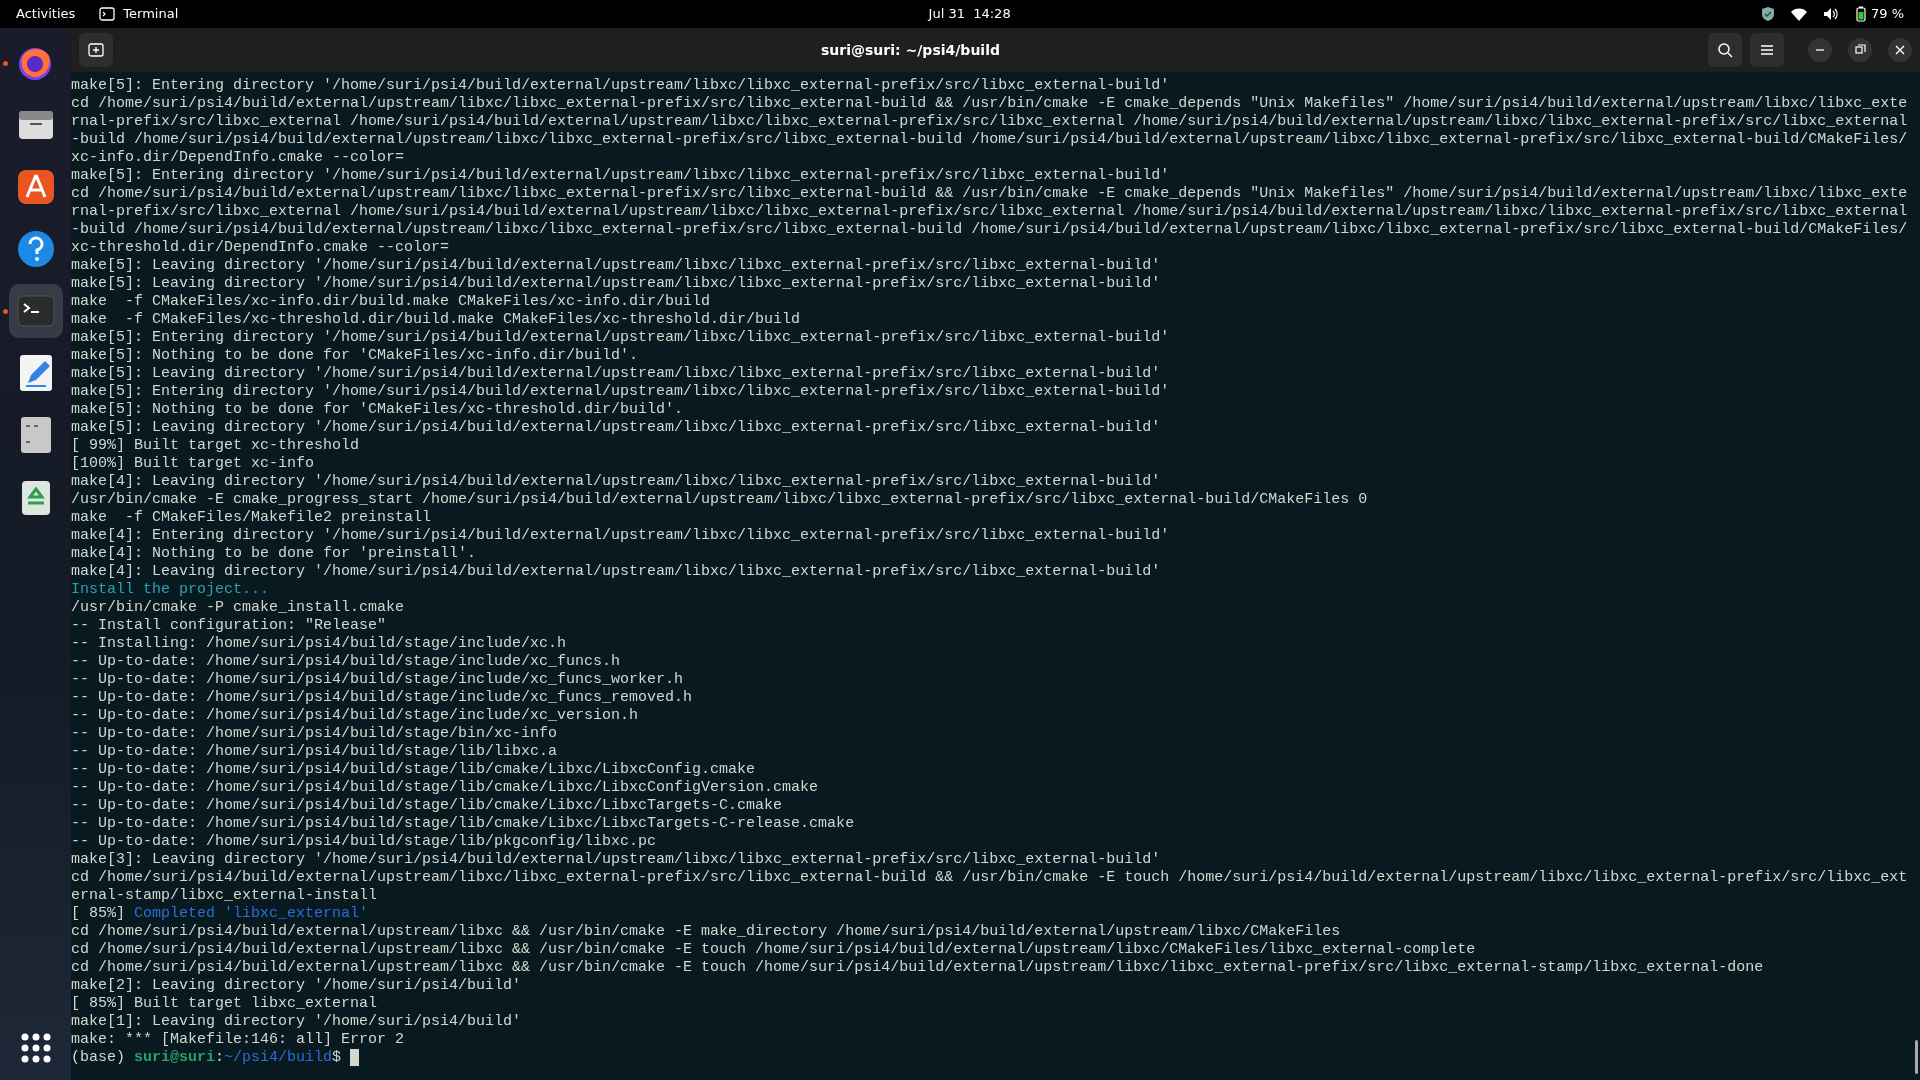  Describe the element at coordinates (427, 805) in the screenshot. I see `terminal-line: -- Up-to-date: /home/suri/psi4/build/stage/lib/cmake/Libxc/LibxcTargets-C.cmake` at that location.